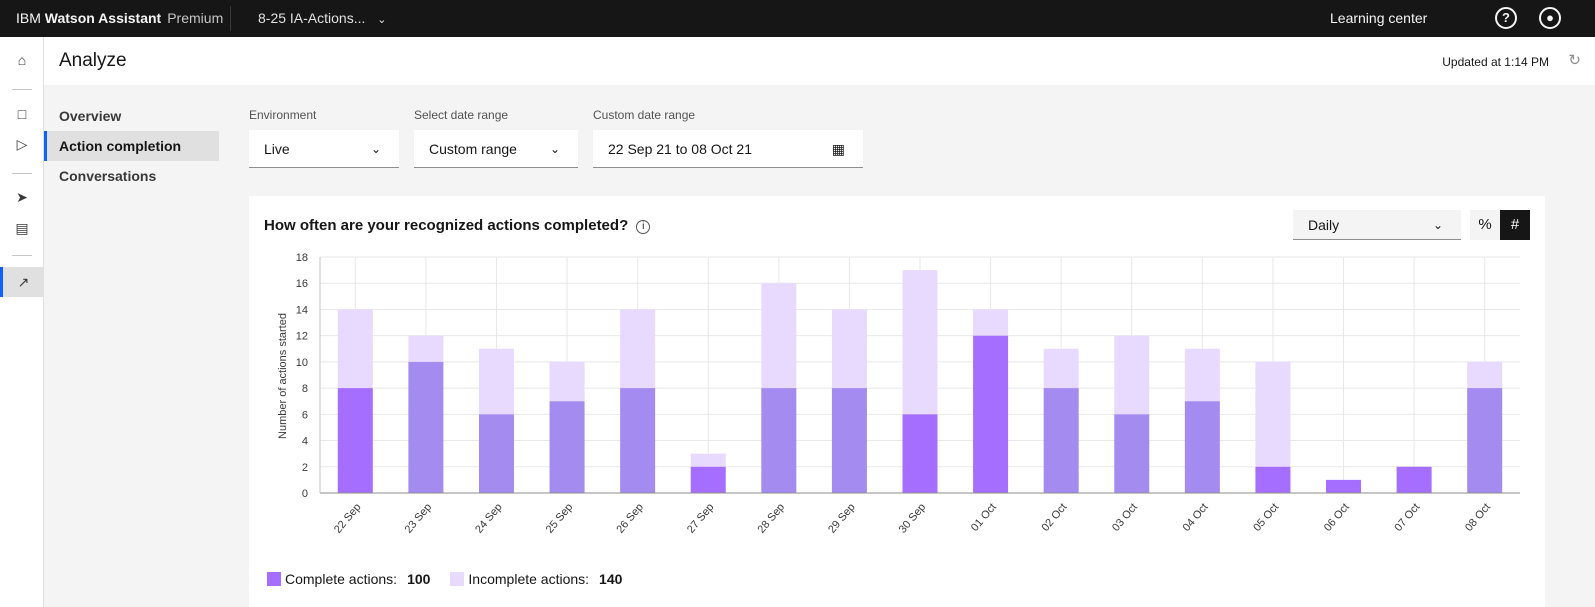 Image resolution: width=1595 pixels, height=607 pixels. I want to click on legend-incomplete-value: 140, so click(611, 579).